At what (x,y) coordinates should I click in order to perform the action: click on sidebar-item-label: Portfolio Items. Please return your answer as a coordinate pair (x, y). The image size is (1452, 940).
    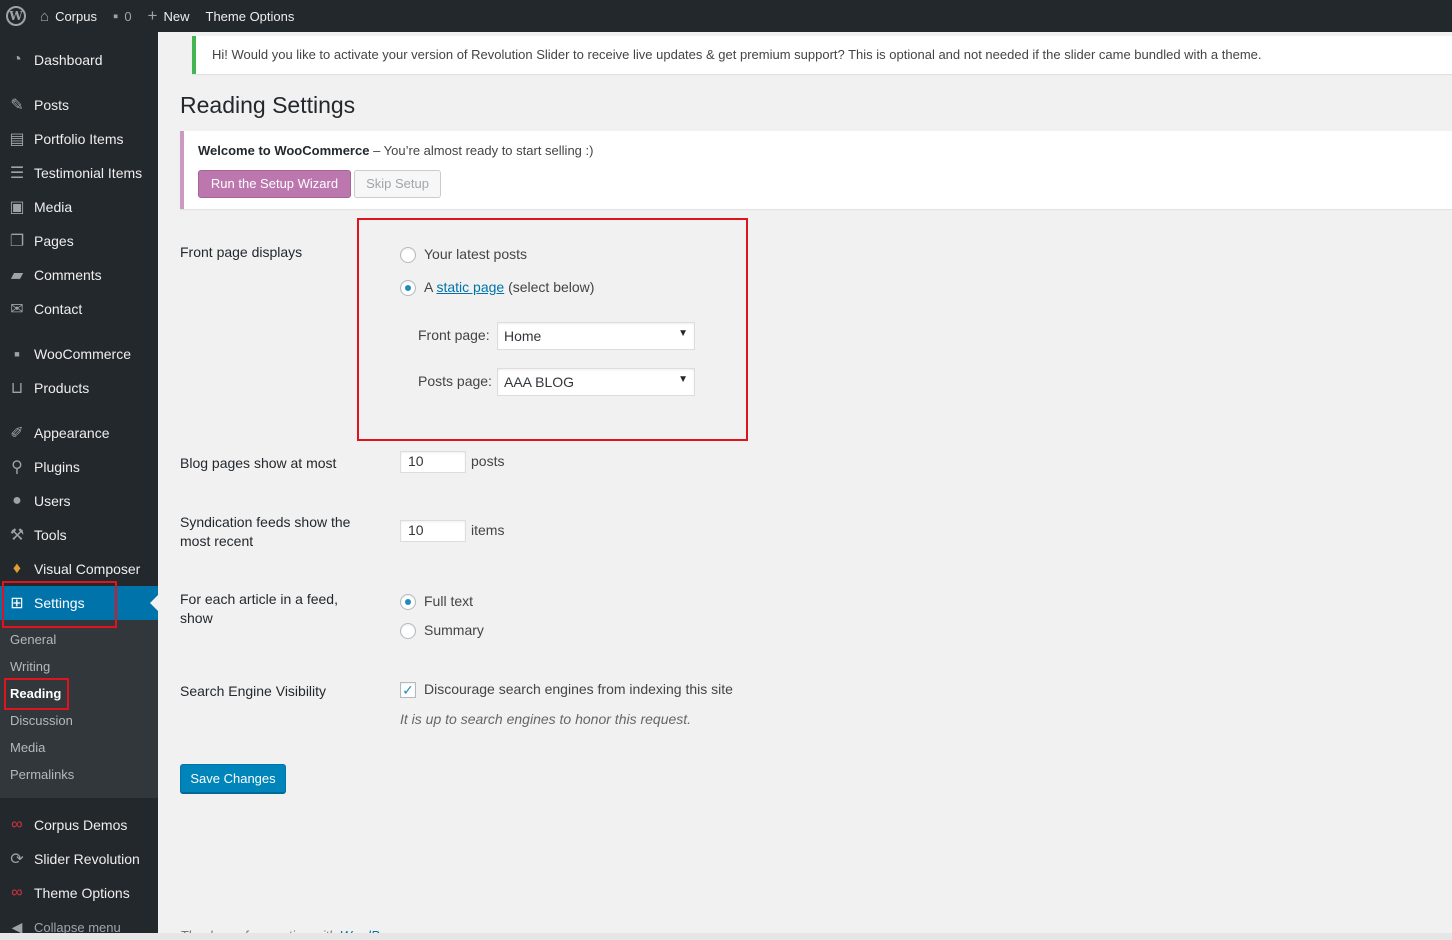
    Looking at the image, I should click on (79, 139).